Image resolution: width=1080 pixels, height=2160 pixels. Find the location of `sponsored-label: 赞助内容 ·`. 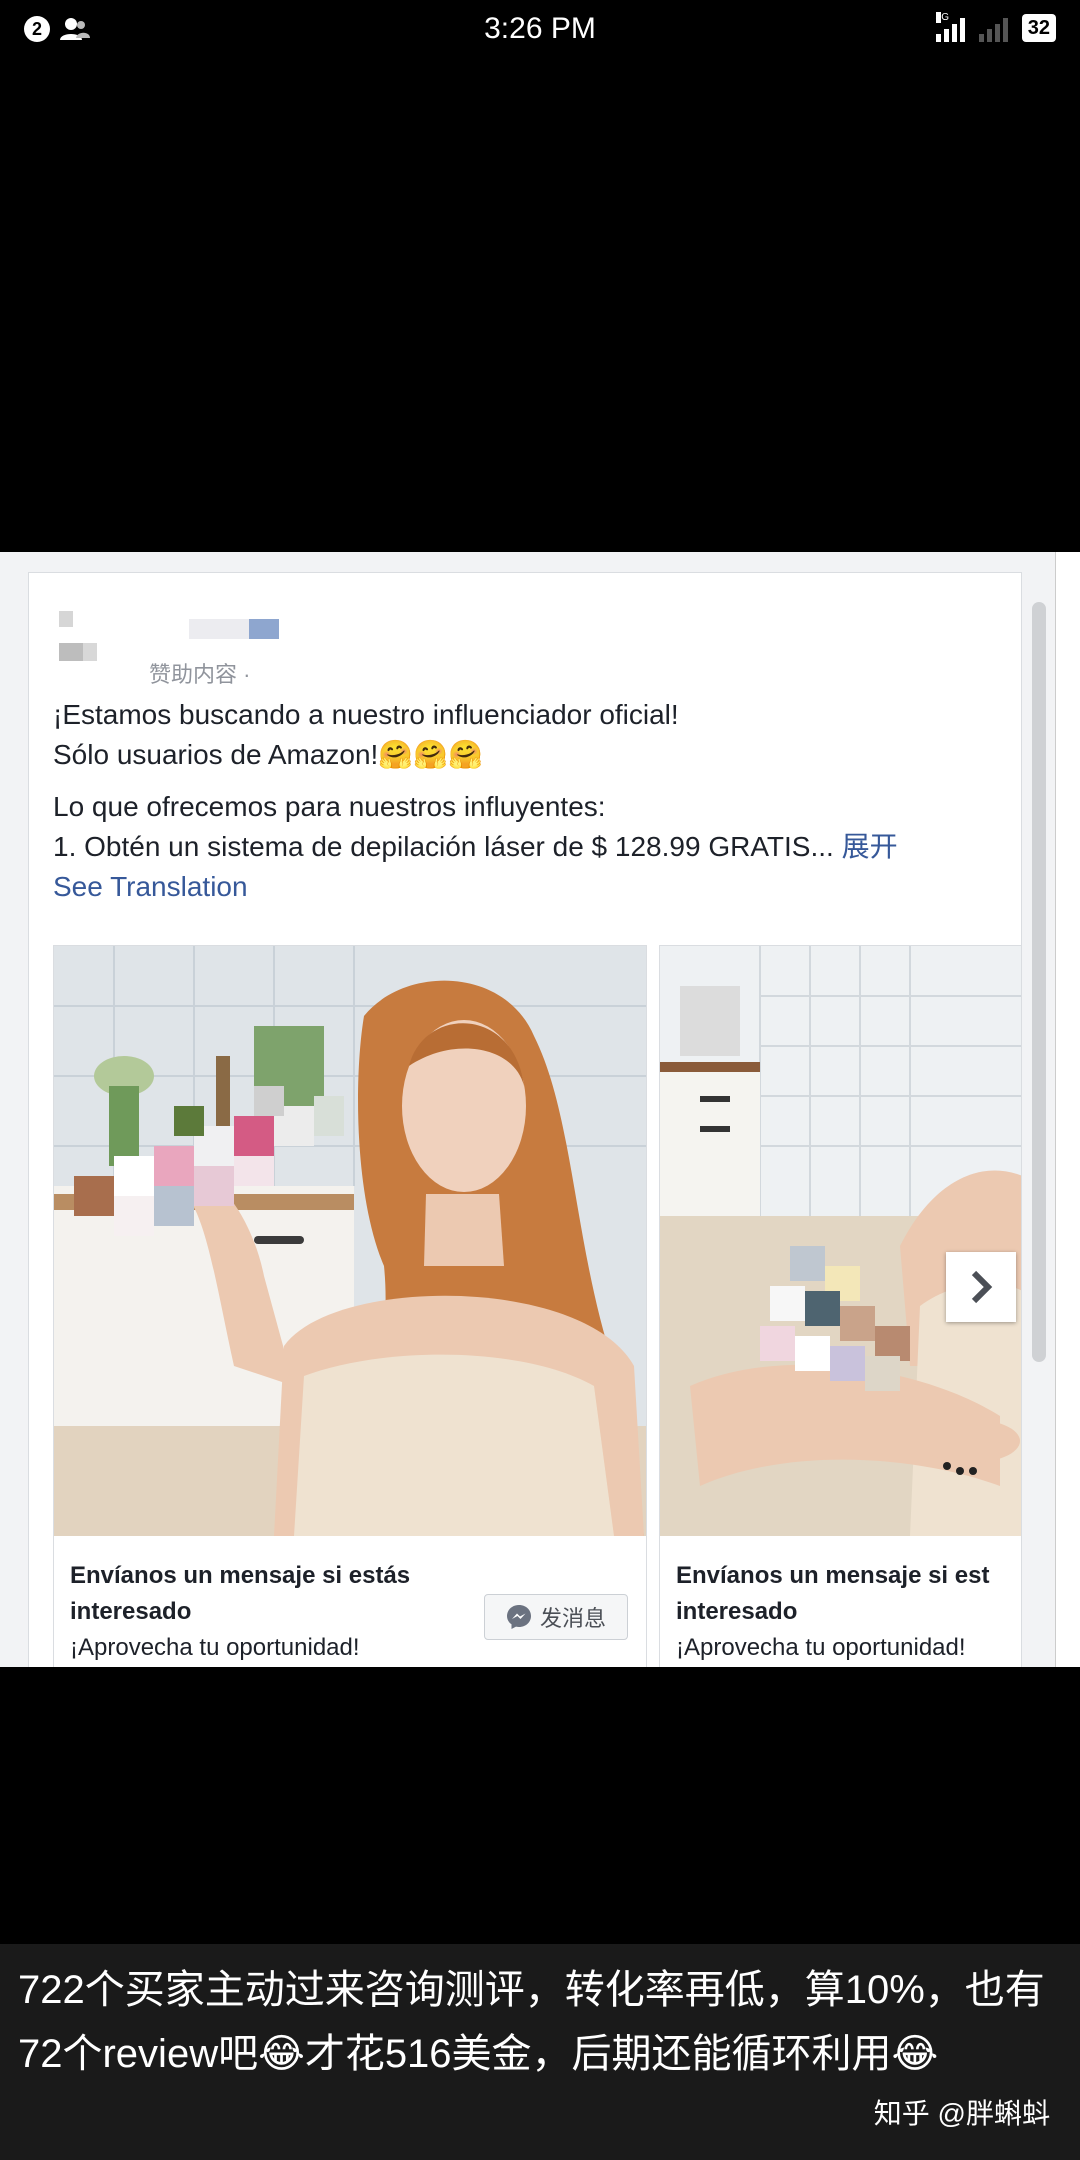

sponsored-label: 赞助内容 · is located at coordinates (200, 674).